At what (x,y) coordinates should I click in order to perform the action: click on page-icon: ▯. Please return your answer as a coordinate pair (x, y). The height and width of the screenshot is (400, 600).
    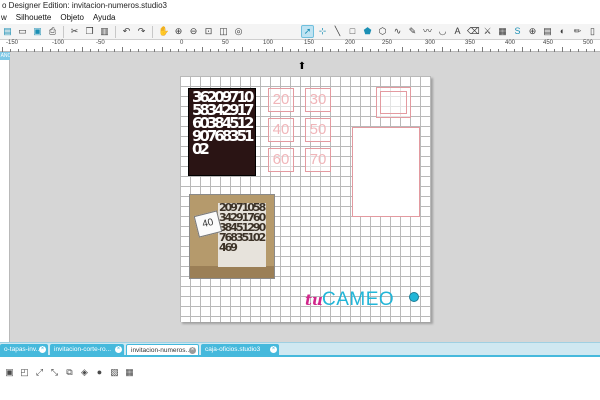
    Looking at the image, I should click on (592, 31).